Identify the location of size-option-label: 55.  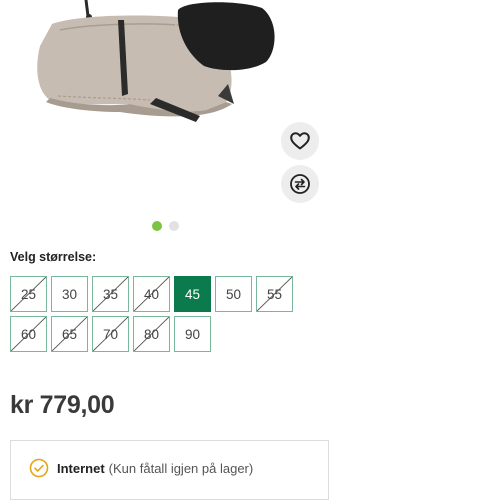
(274, 294).